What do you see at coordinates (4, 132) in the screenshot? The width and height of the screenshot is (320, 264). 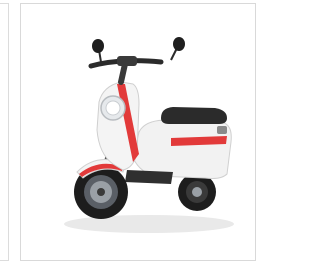 I see `previous-product-card-edge` at bounding box center [4, 132].